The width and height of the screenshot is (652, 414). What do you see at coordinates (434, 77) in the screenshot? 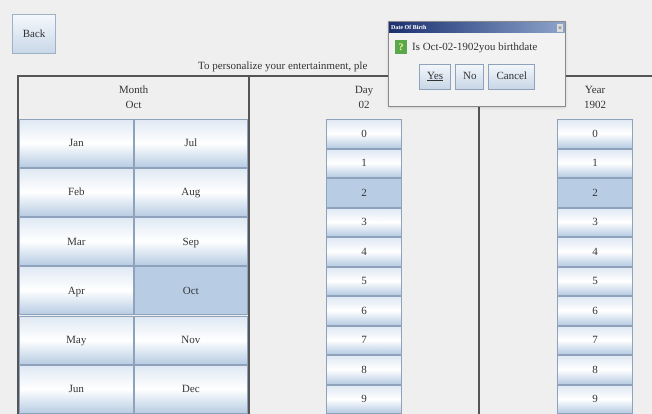
I see `dialog-button: Yes` at bounding box center [434, 77].